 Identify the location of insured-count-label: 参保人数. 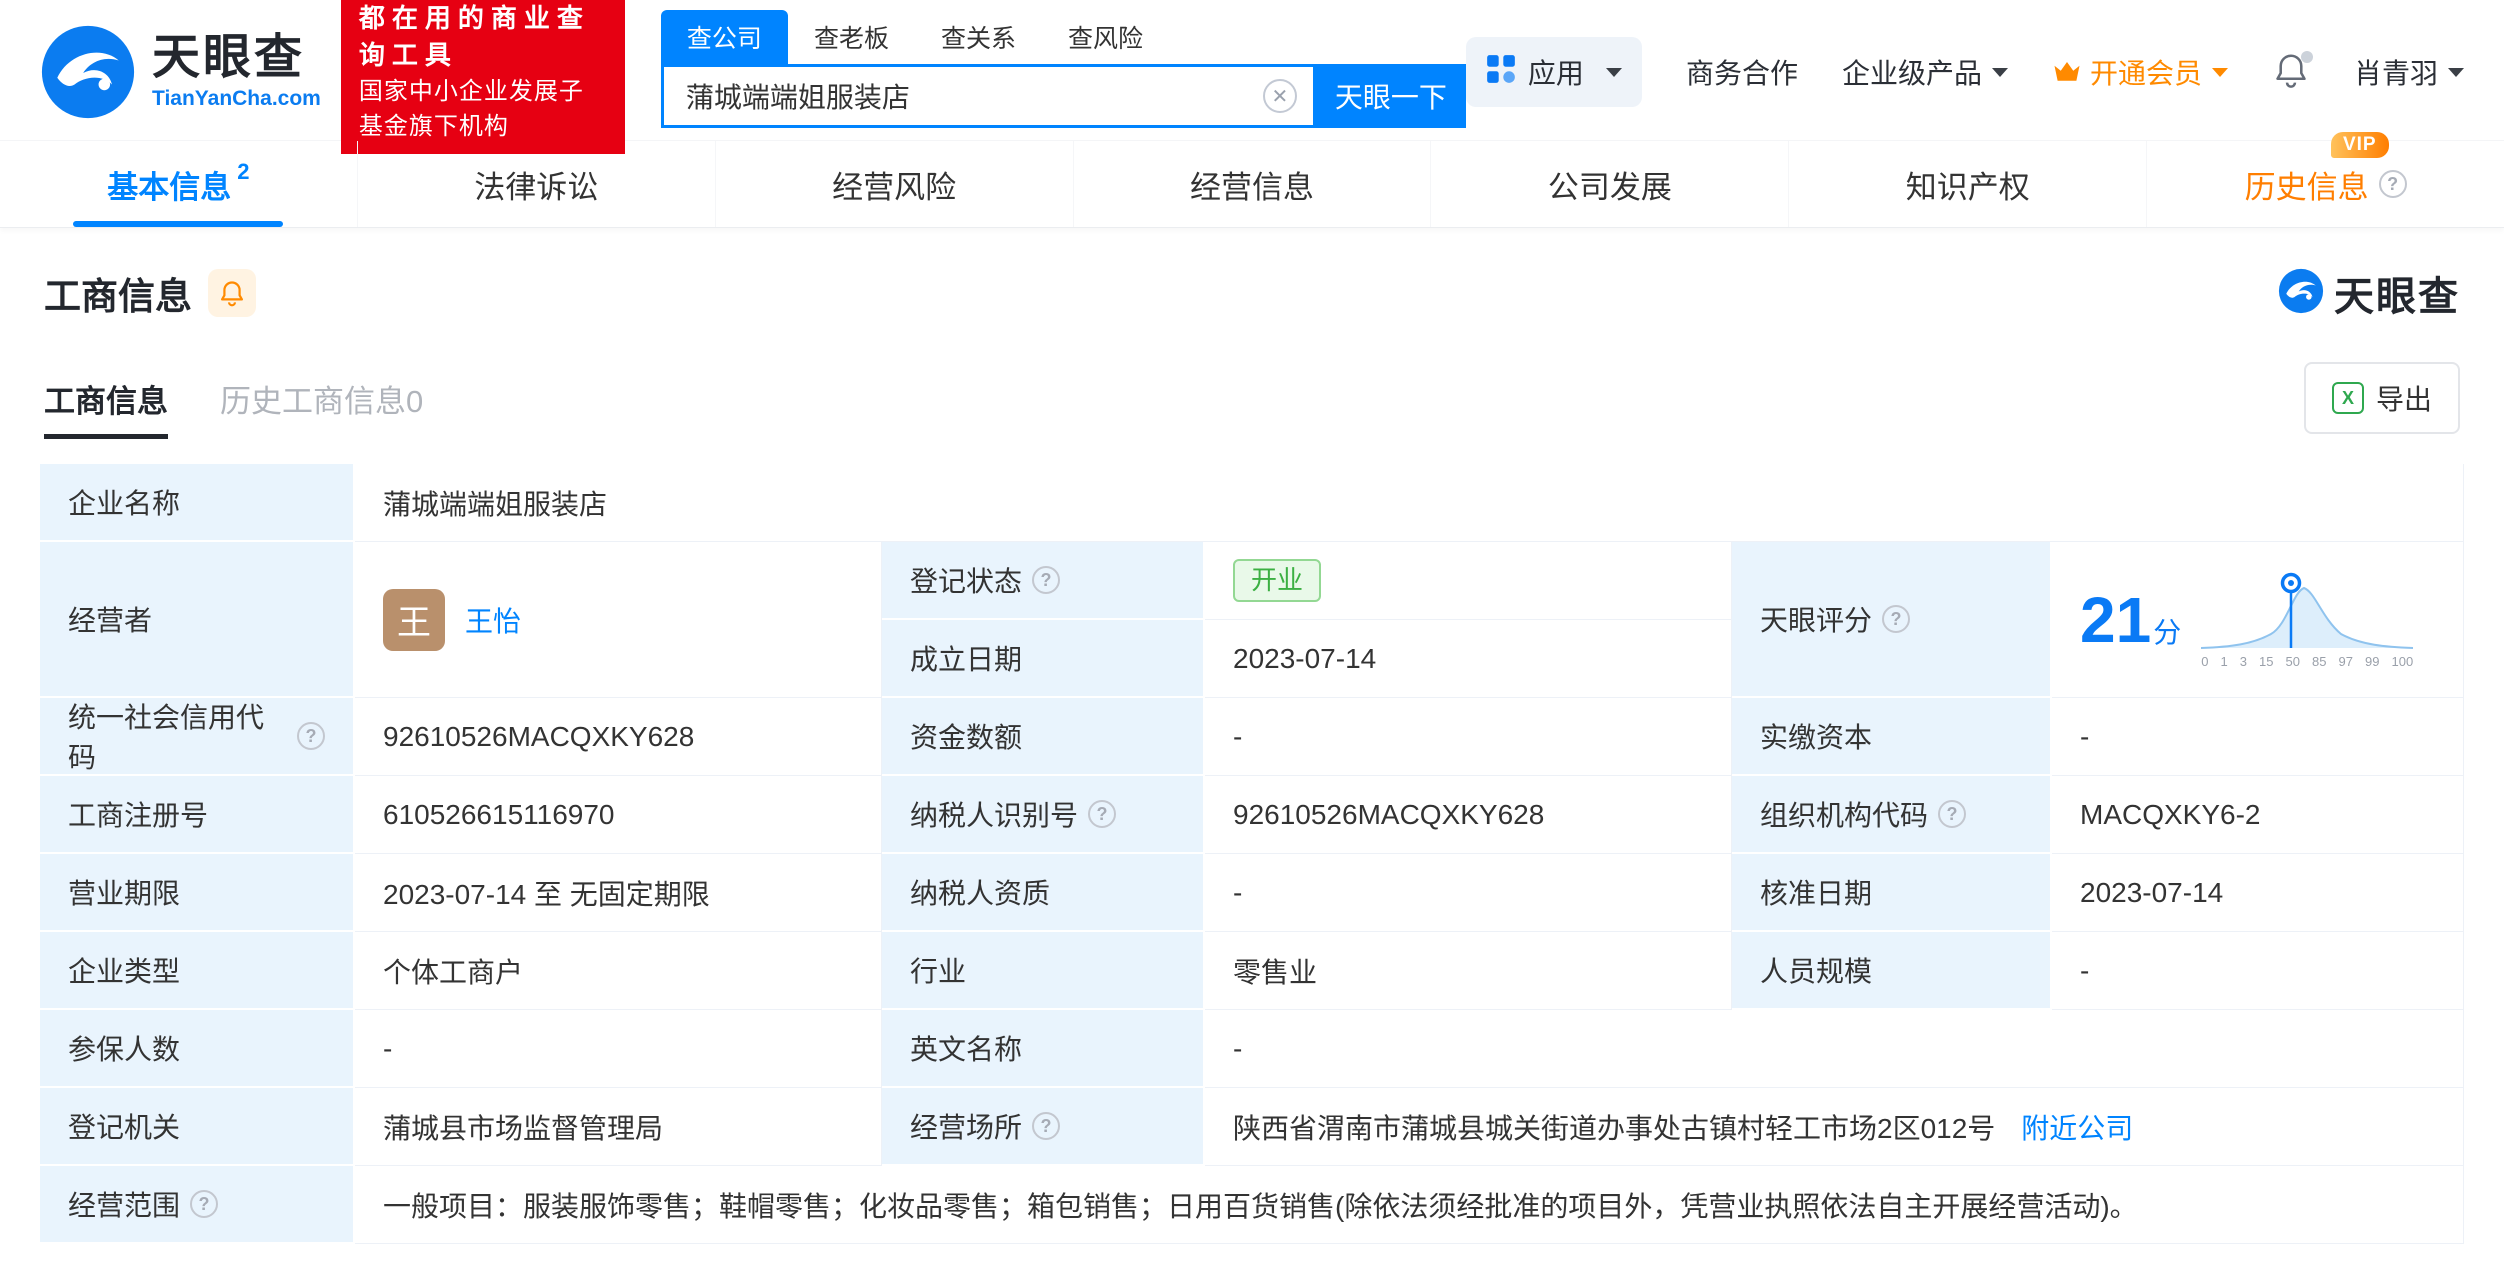
(197, 1049).